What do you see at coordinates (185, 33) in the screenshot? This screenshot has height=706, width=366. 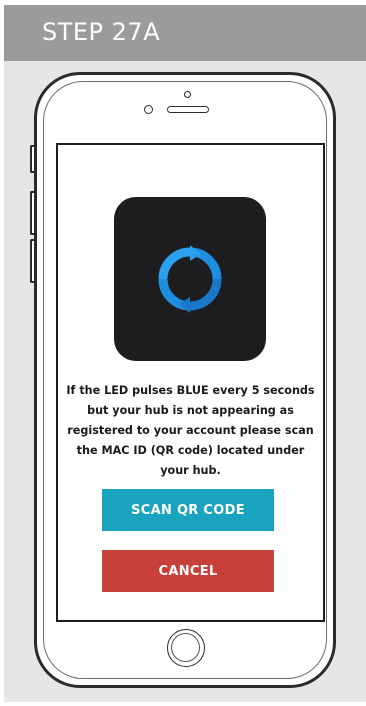 I see `step-header: STEP 27A` at bounding box center [185, 33].